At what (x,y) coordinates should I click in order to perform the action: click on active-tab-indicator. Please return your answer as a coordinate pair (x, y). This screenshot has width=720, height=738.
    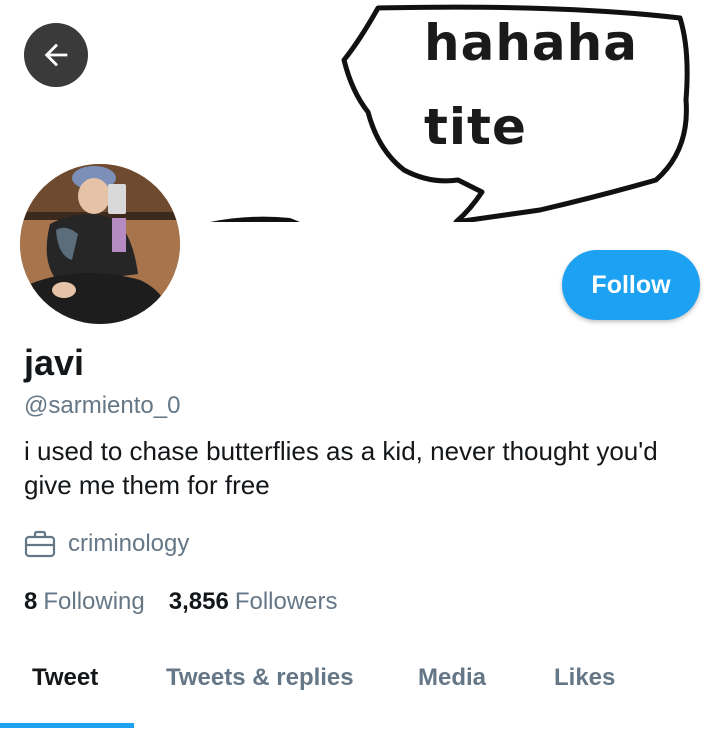
    Looking at the image, I should click on (67, 725).